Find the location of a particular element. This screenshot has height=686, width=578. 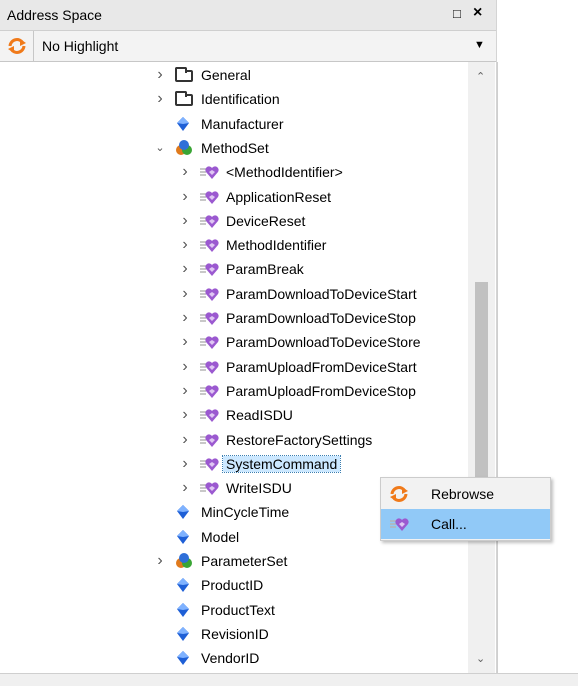

tree-node-label: Identification is located at coordinates (240, 99).